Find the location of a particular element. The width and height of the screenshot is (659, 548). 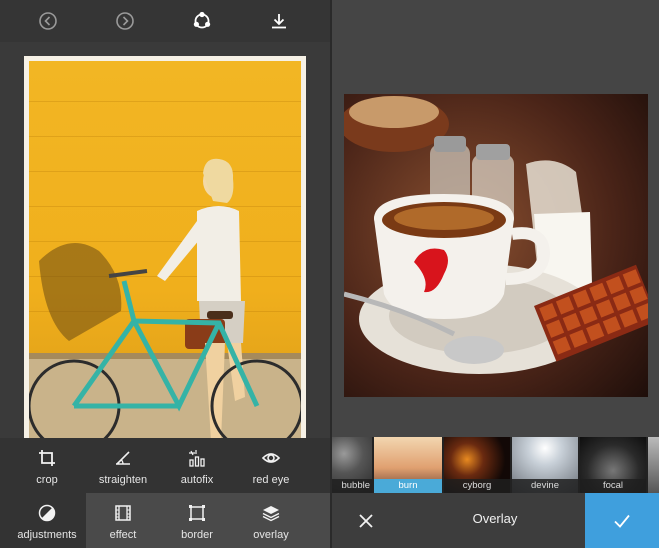

confirm-button is located at coordinates (622, 520).